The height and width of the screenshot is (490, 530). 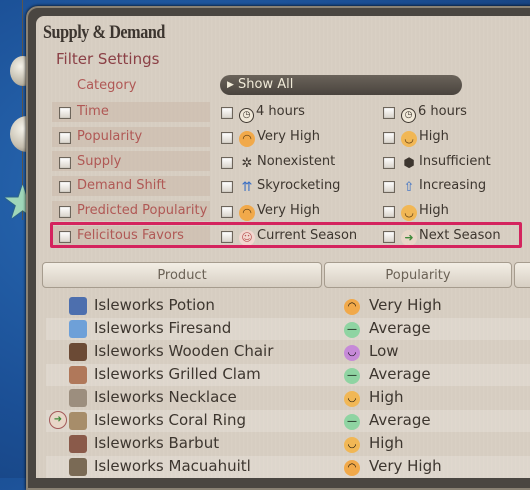 What do you see at coordinates (163, 328) in the screenshot?
I see `product-name: Isleworks Firesand` at bounding box center [163, 328].